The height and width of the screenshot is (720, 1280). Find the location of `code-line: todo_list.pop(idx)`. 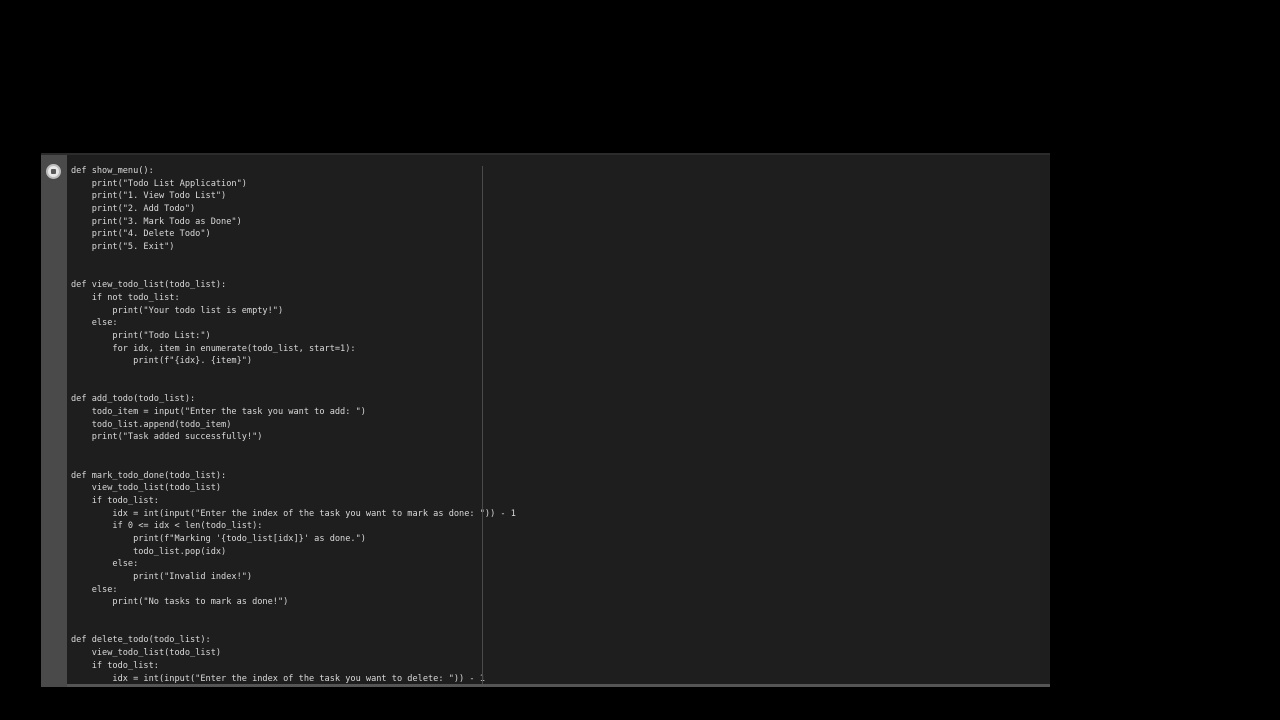

code-line: todo_list.pop(idx) is located at coordinates (293, 552).